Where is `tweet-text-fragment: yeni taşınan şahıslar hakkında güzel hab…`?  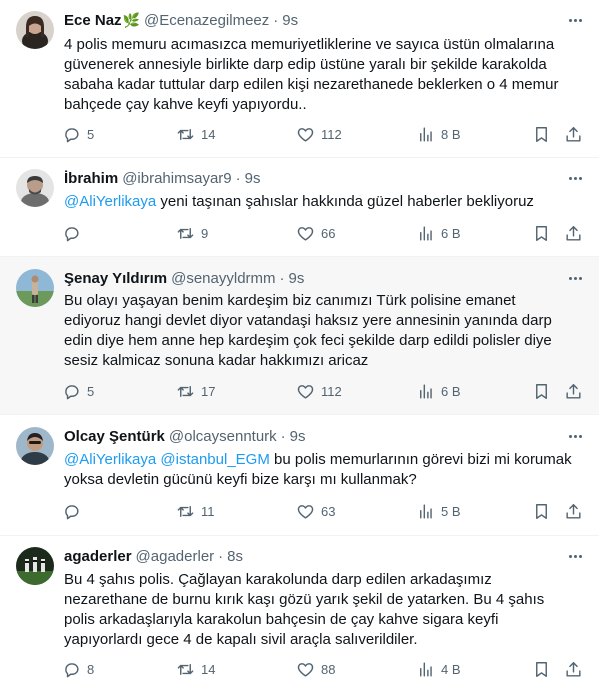 tweet-text-fragment: yeni taşınan şahıslar hakkında güzel hab… is located at coordinates (345, 201).